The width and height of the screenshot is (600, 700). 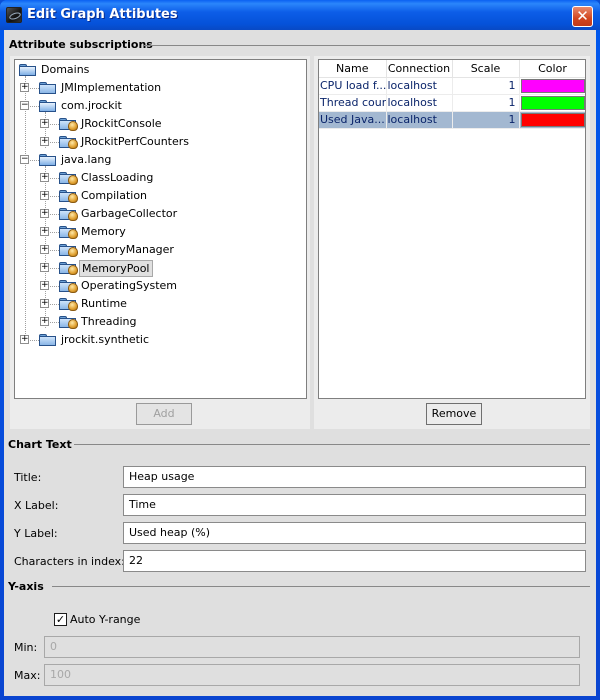 I want to click on characters-in-index-input: 22, so click(x=354, y=561).